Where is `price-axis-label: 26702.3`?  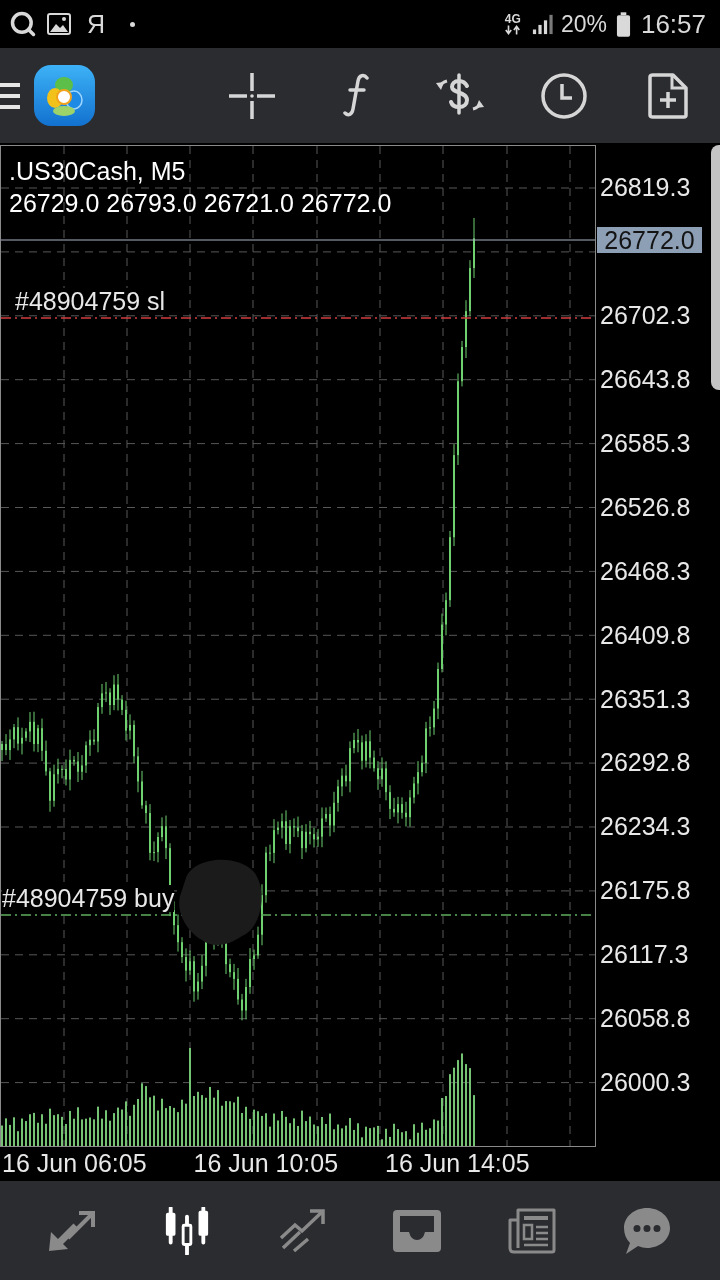 price-axis-label: 26702.3 is located at coordinates (645, 316).